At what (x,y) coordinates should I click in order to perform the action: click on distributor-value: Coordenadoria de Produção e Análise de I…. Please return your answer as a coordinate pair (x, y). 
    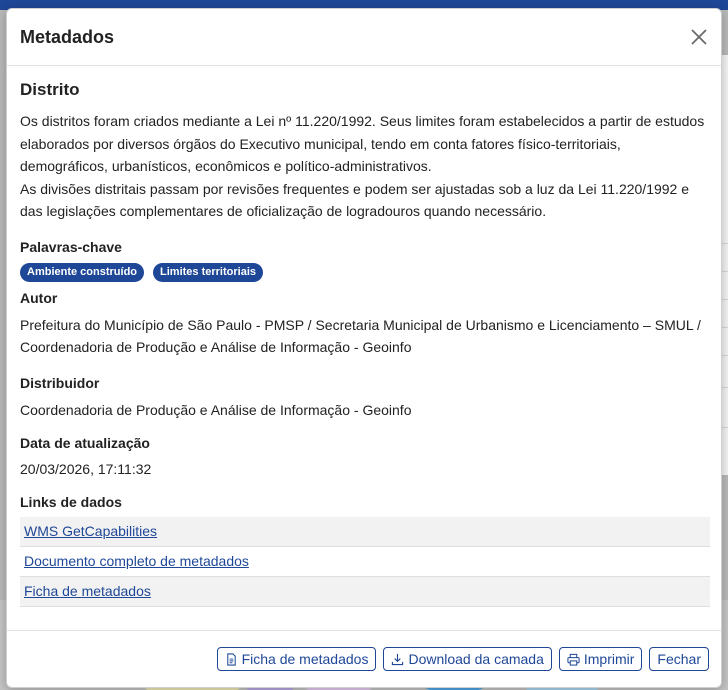
    Looking at the image, I should click on (216, 409).